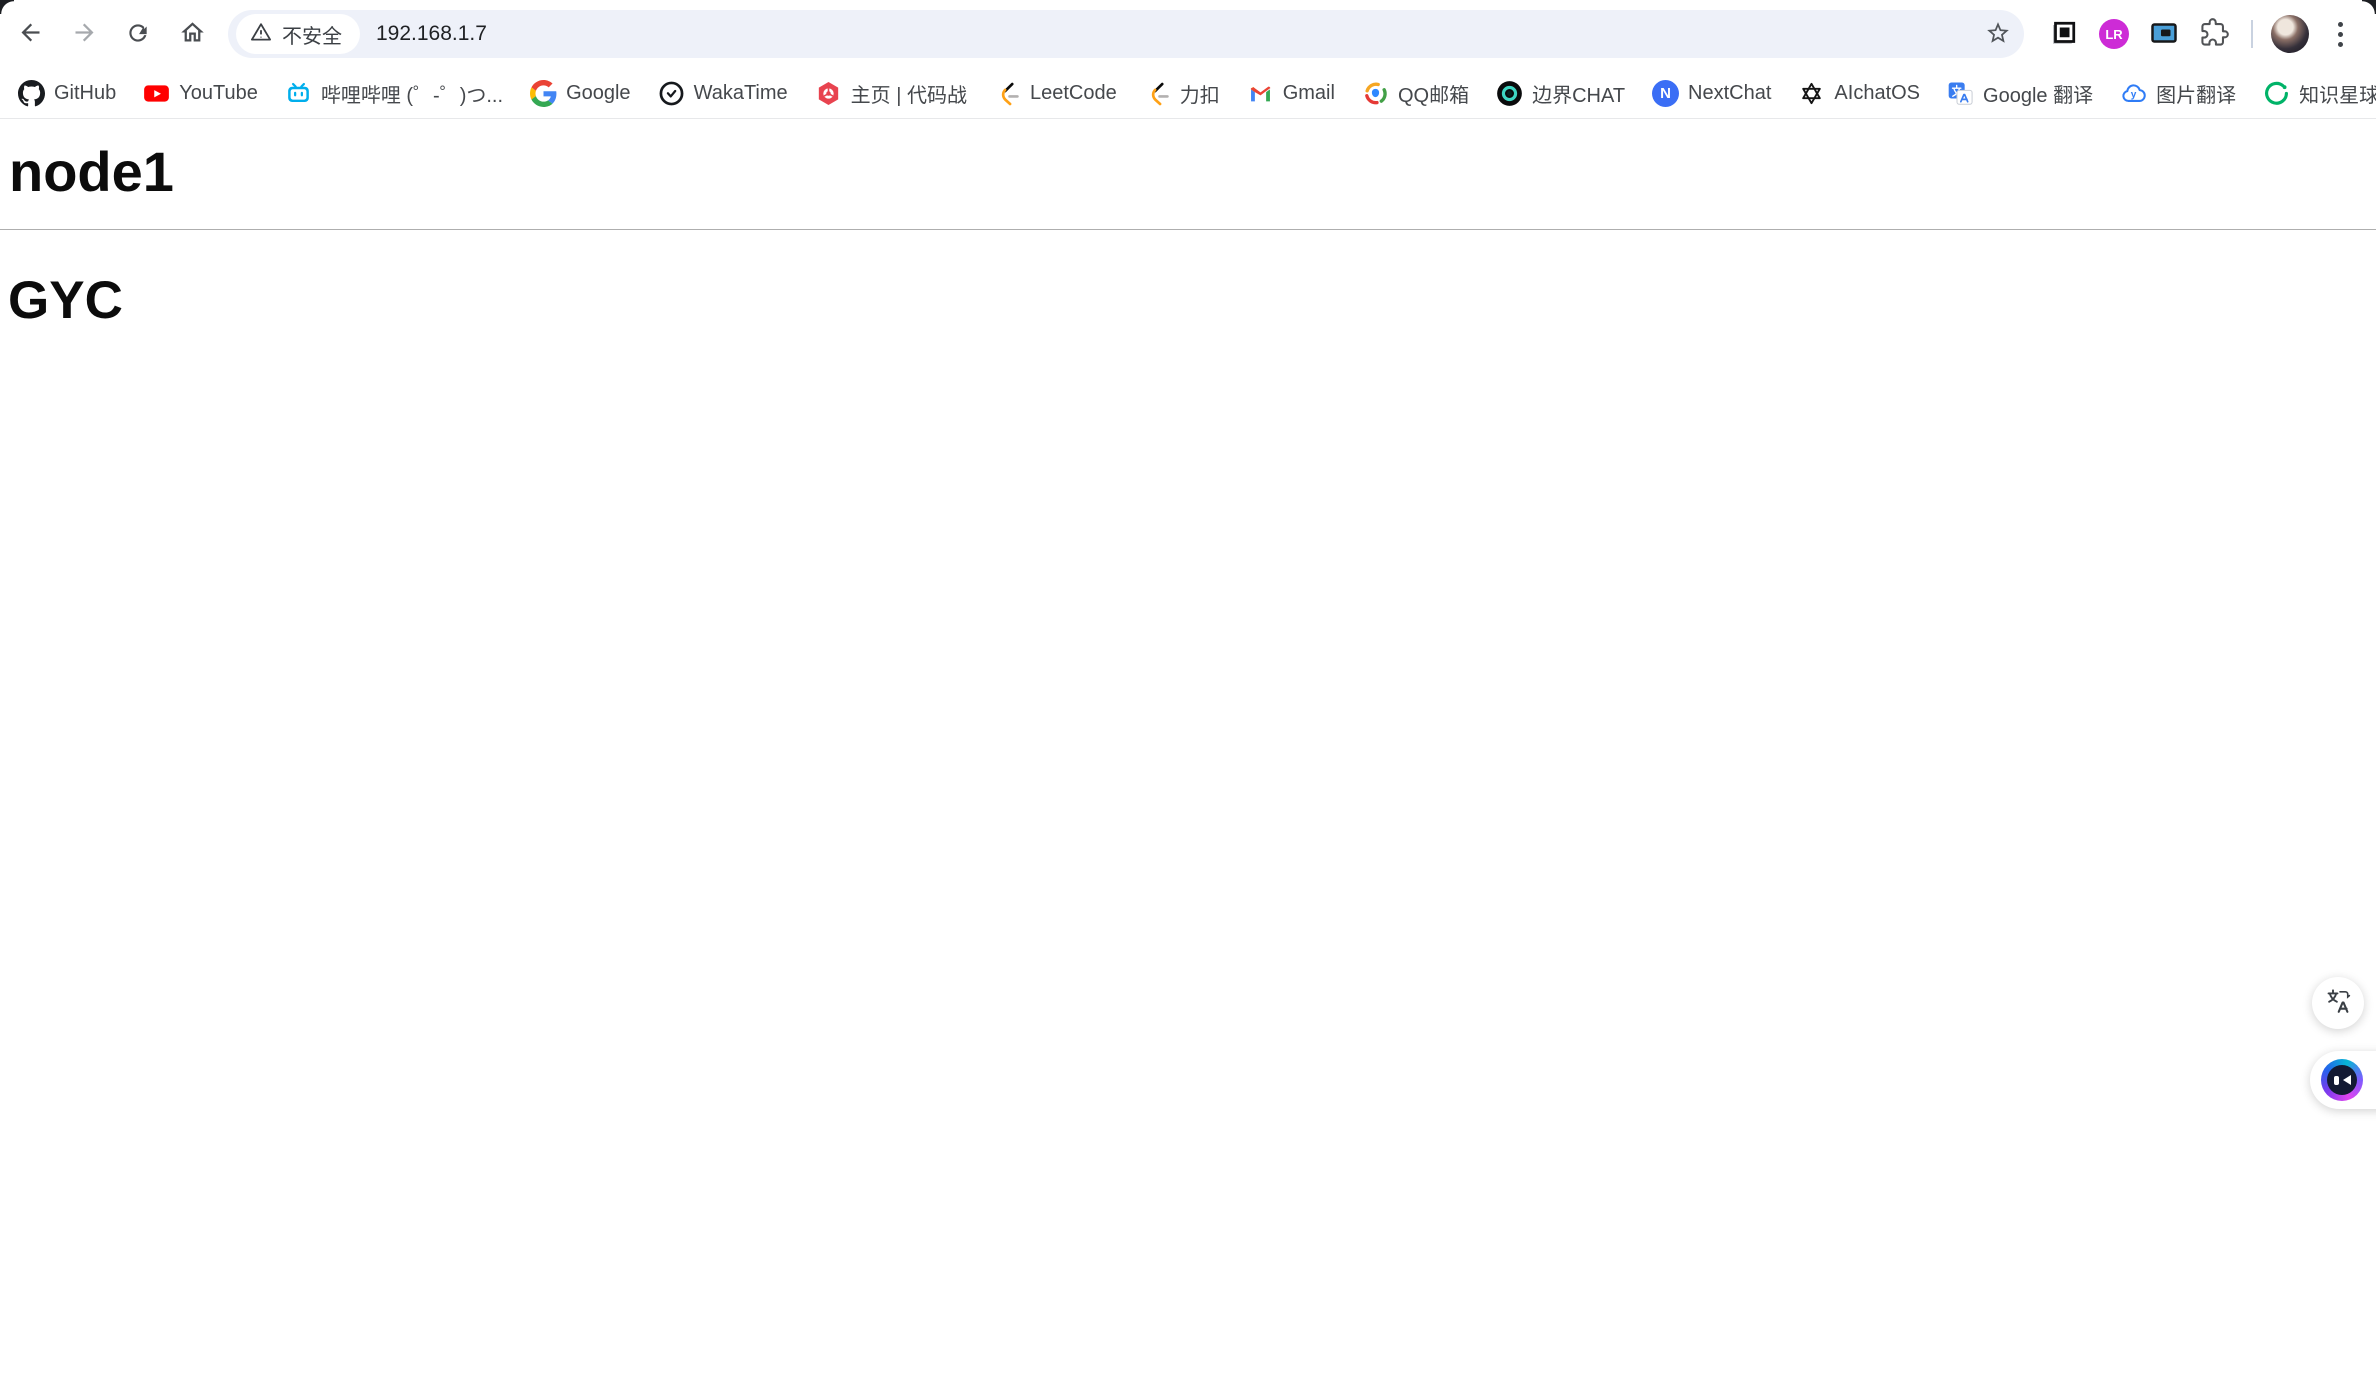  Describe the element at coordinates (1188, 235) in the screenshot. I see `page-content: node1 GYC` at that location.